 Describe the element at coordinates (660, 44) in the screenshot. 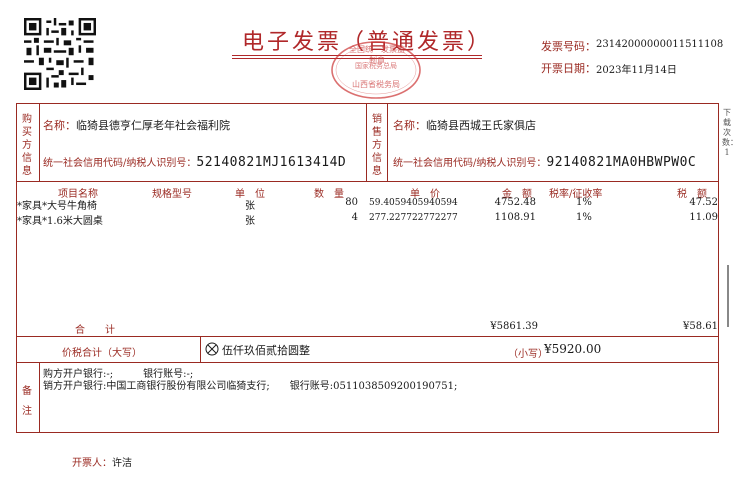

I see `invoice-number: 23142000000011511108` at that location.